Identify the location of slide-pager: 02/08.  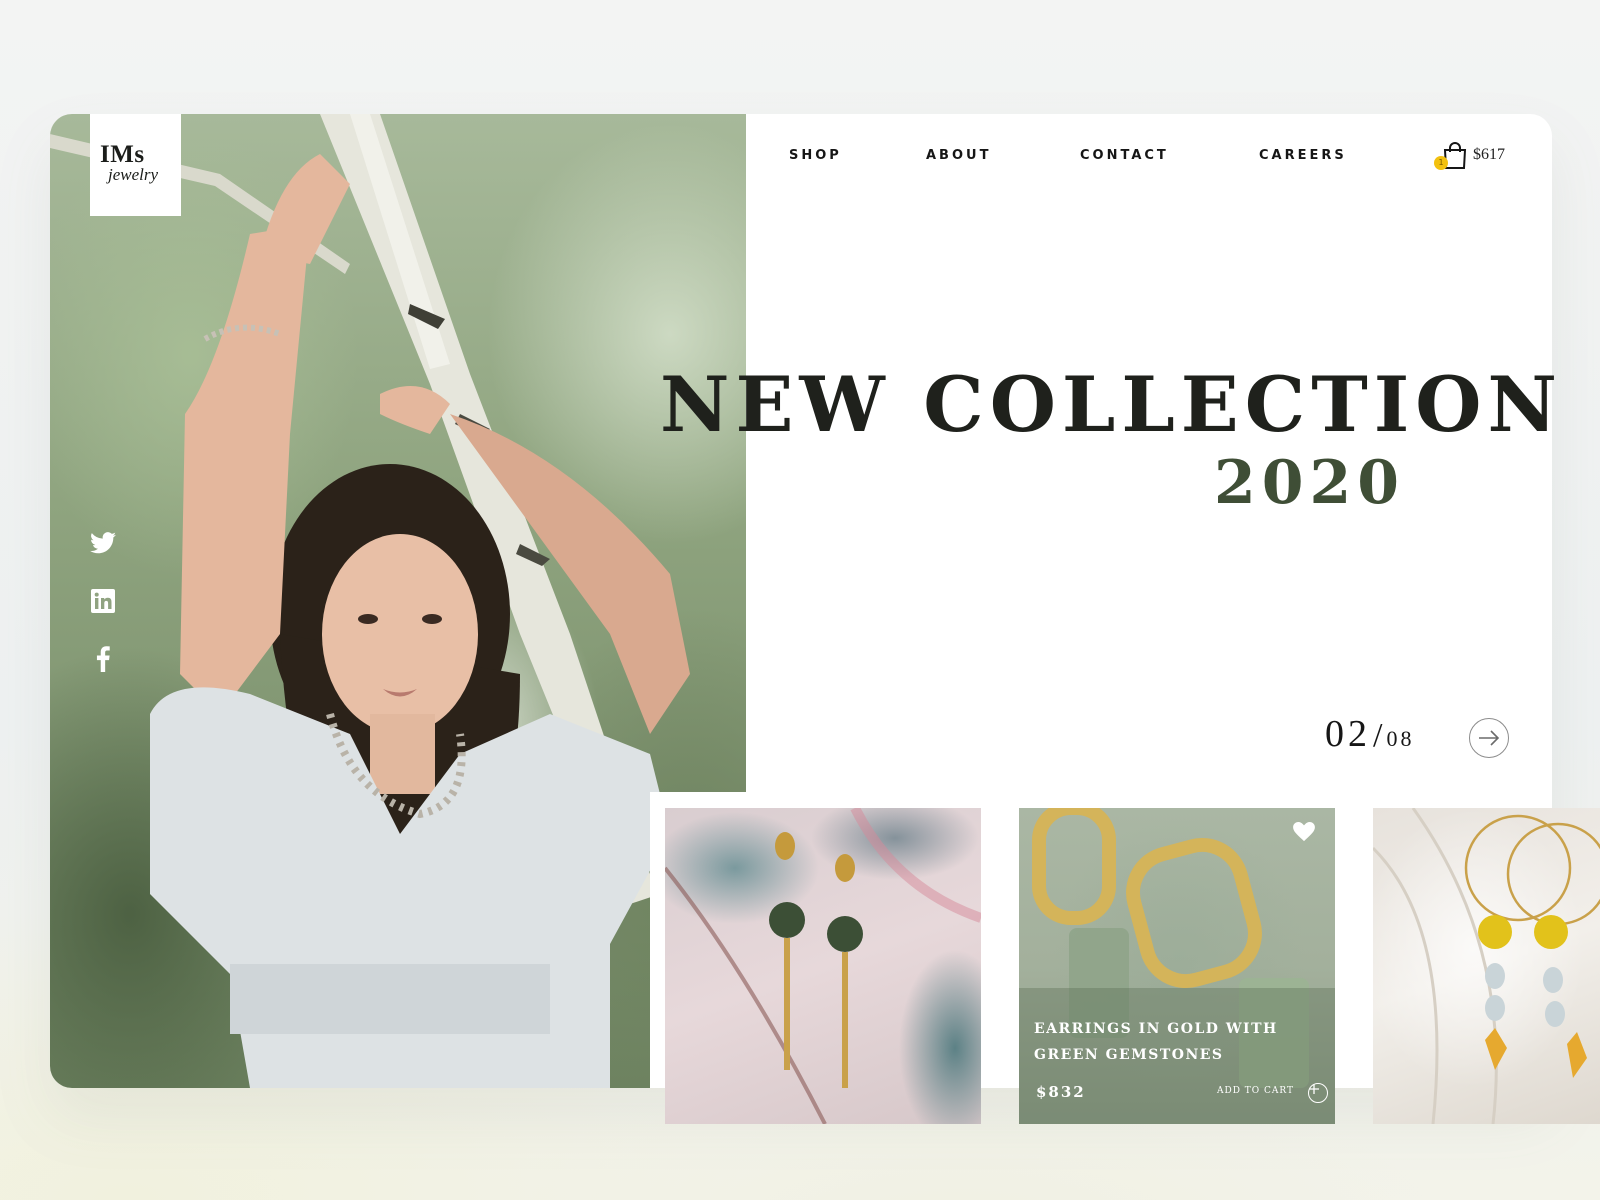
(1369, 734).